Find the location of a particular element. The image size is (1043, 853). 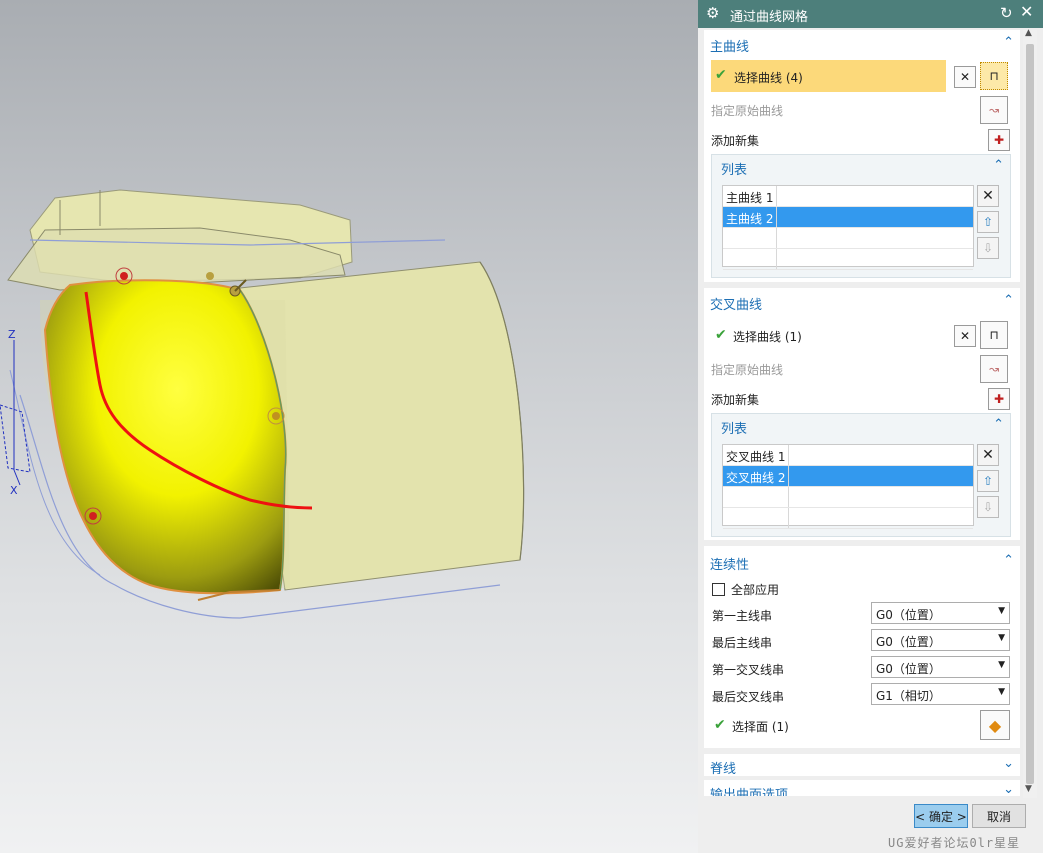

main-curves-table: 主曲线 1 主曲线 2 is located at coordinates (848, 227).